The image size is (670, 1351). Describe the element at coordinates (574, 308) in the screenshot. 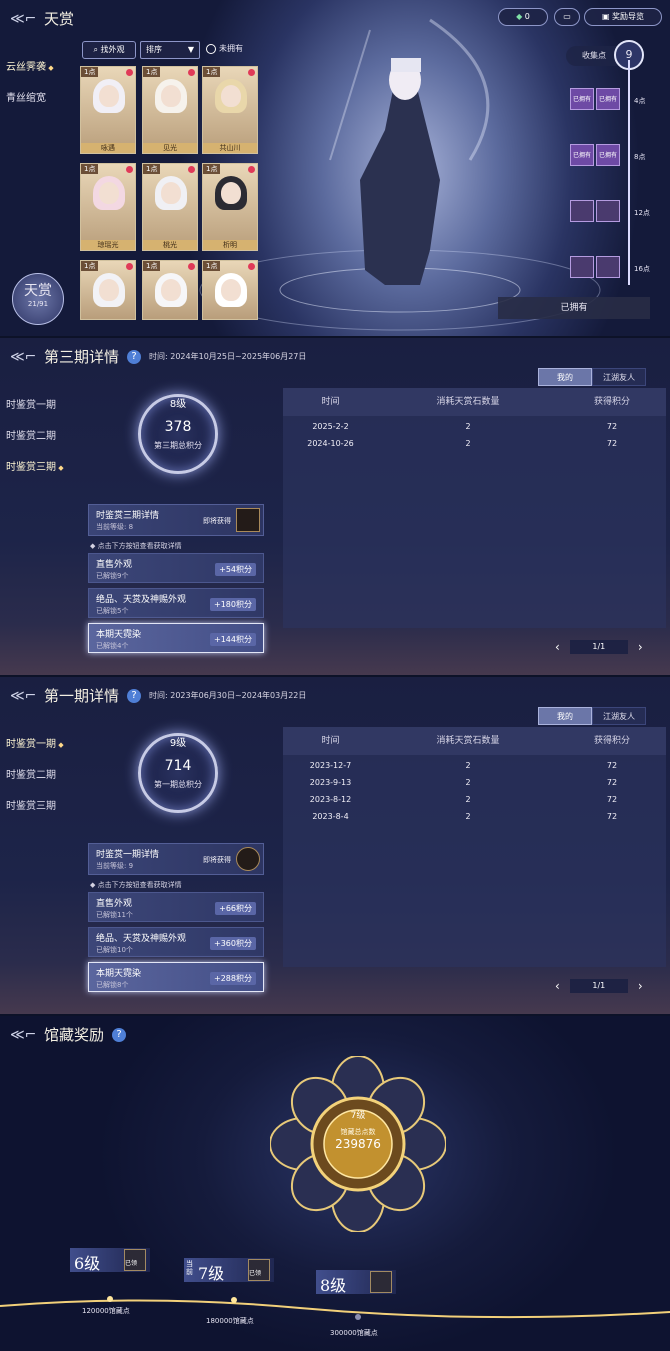

I see `owned-button: 已拥有` at that location.